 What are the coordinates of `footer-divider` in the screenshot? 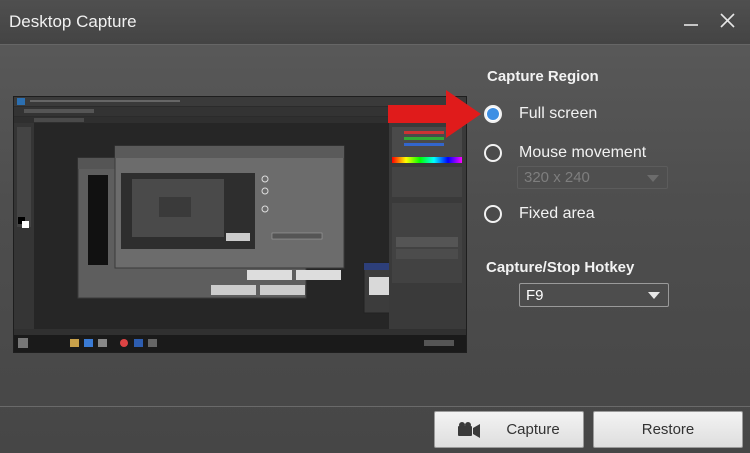 It's located at (375, 406).